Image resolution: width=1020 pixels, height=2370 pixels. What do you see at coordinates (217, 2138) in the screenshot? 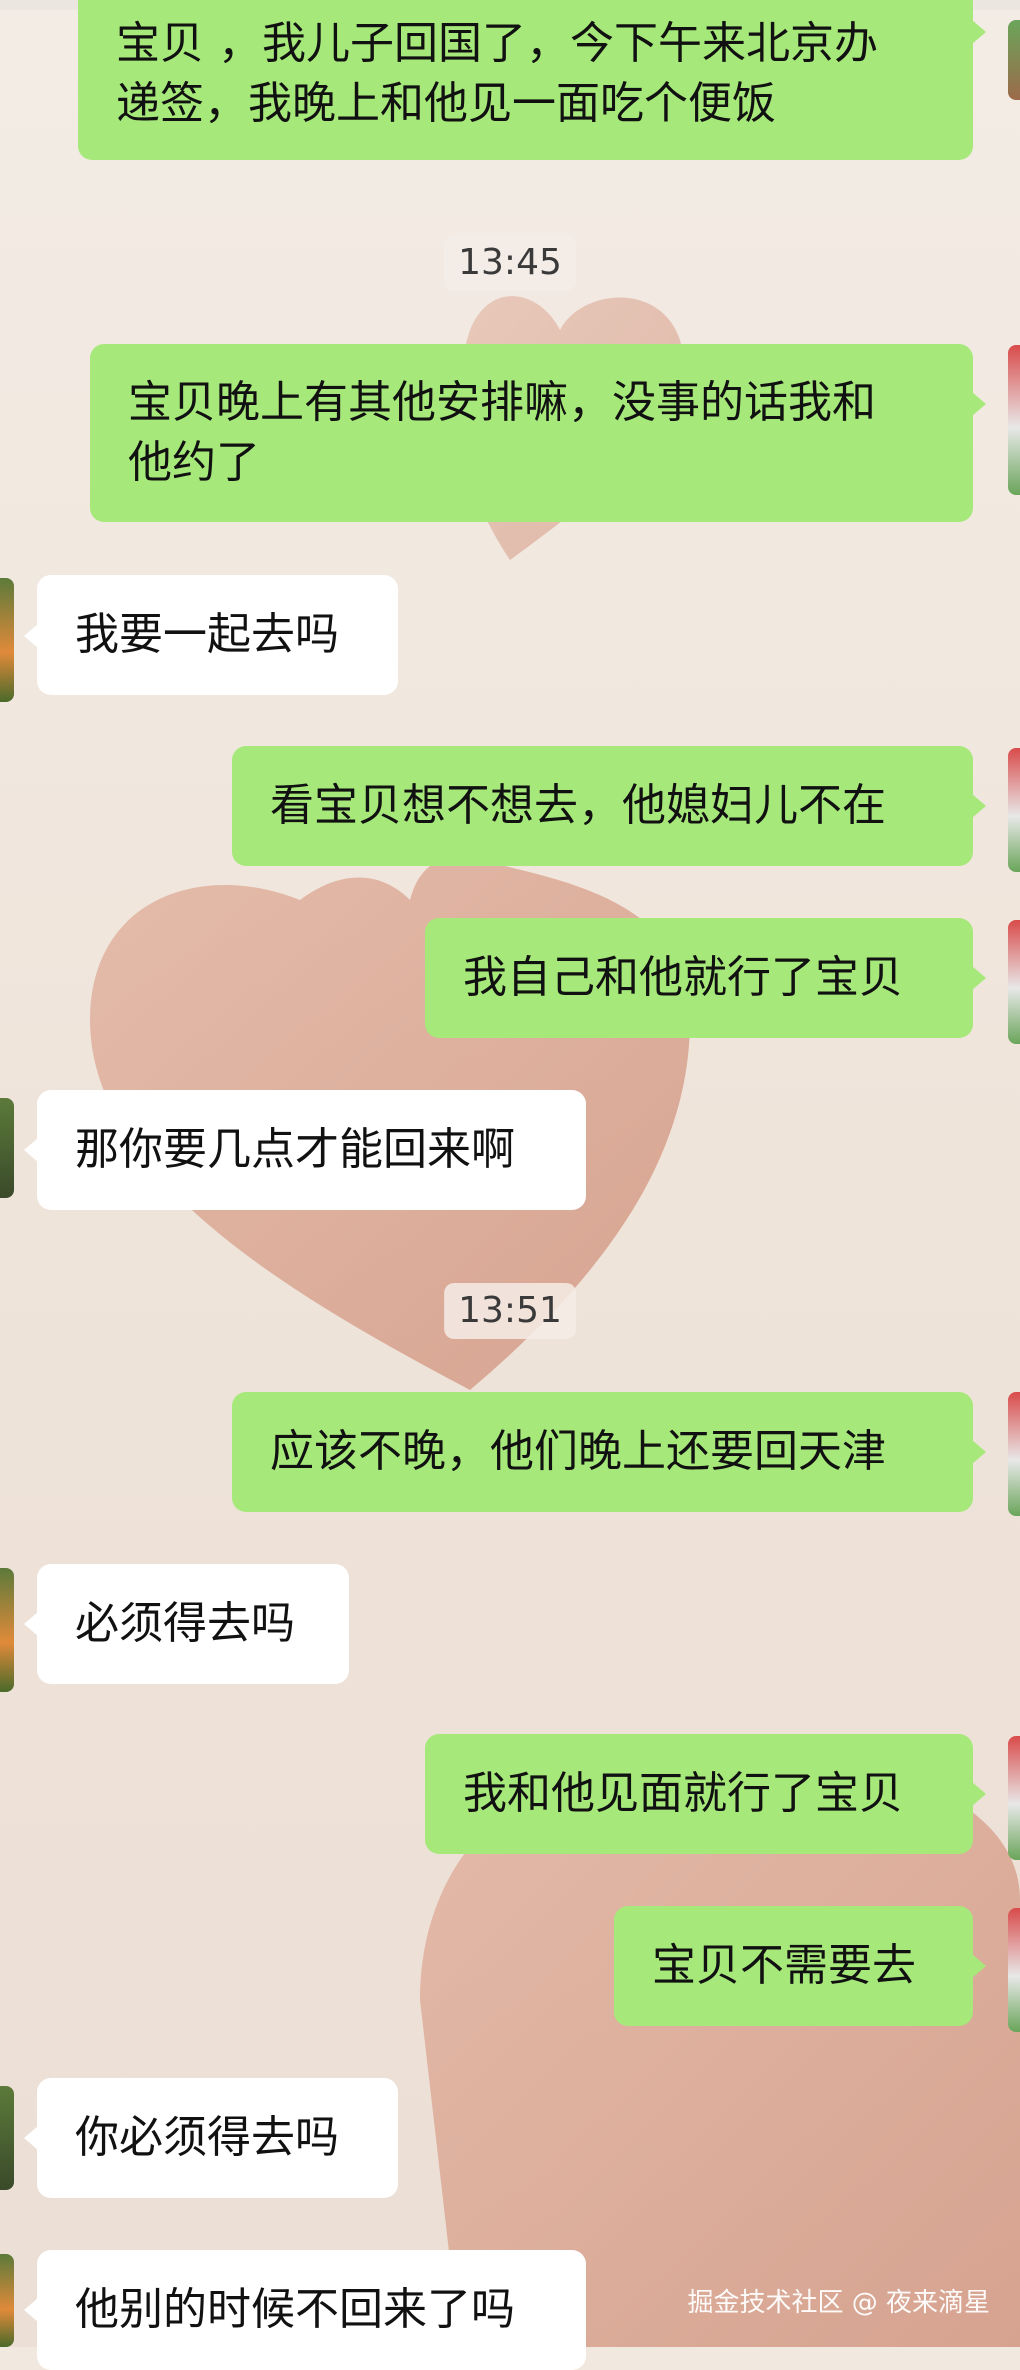
I see `incoming-message: 你必须得去吗` at bounding box center [217, 2138].